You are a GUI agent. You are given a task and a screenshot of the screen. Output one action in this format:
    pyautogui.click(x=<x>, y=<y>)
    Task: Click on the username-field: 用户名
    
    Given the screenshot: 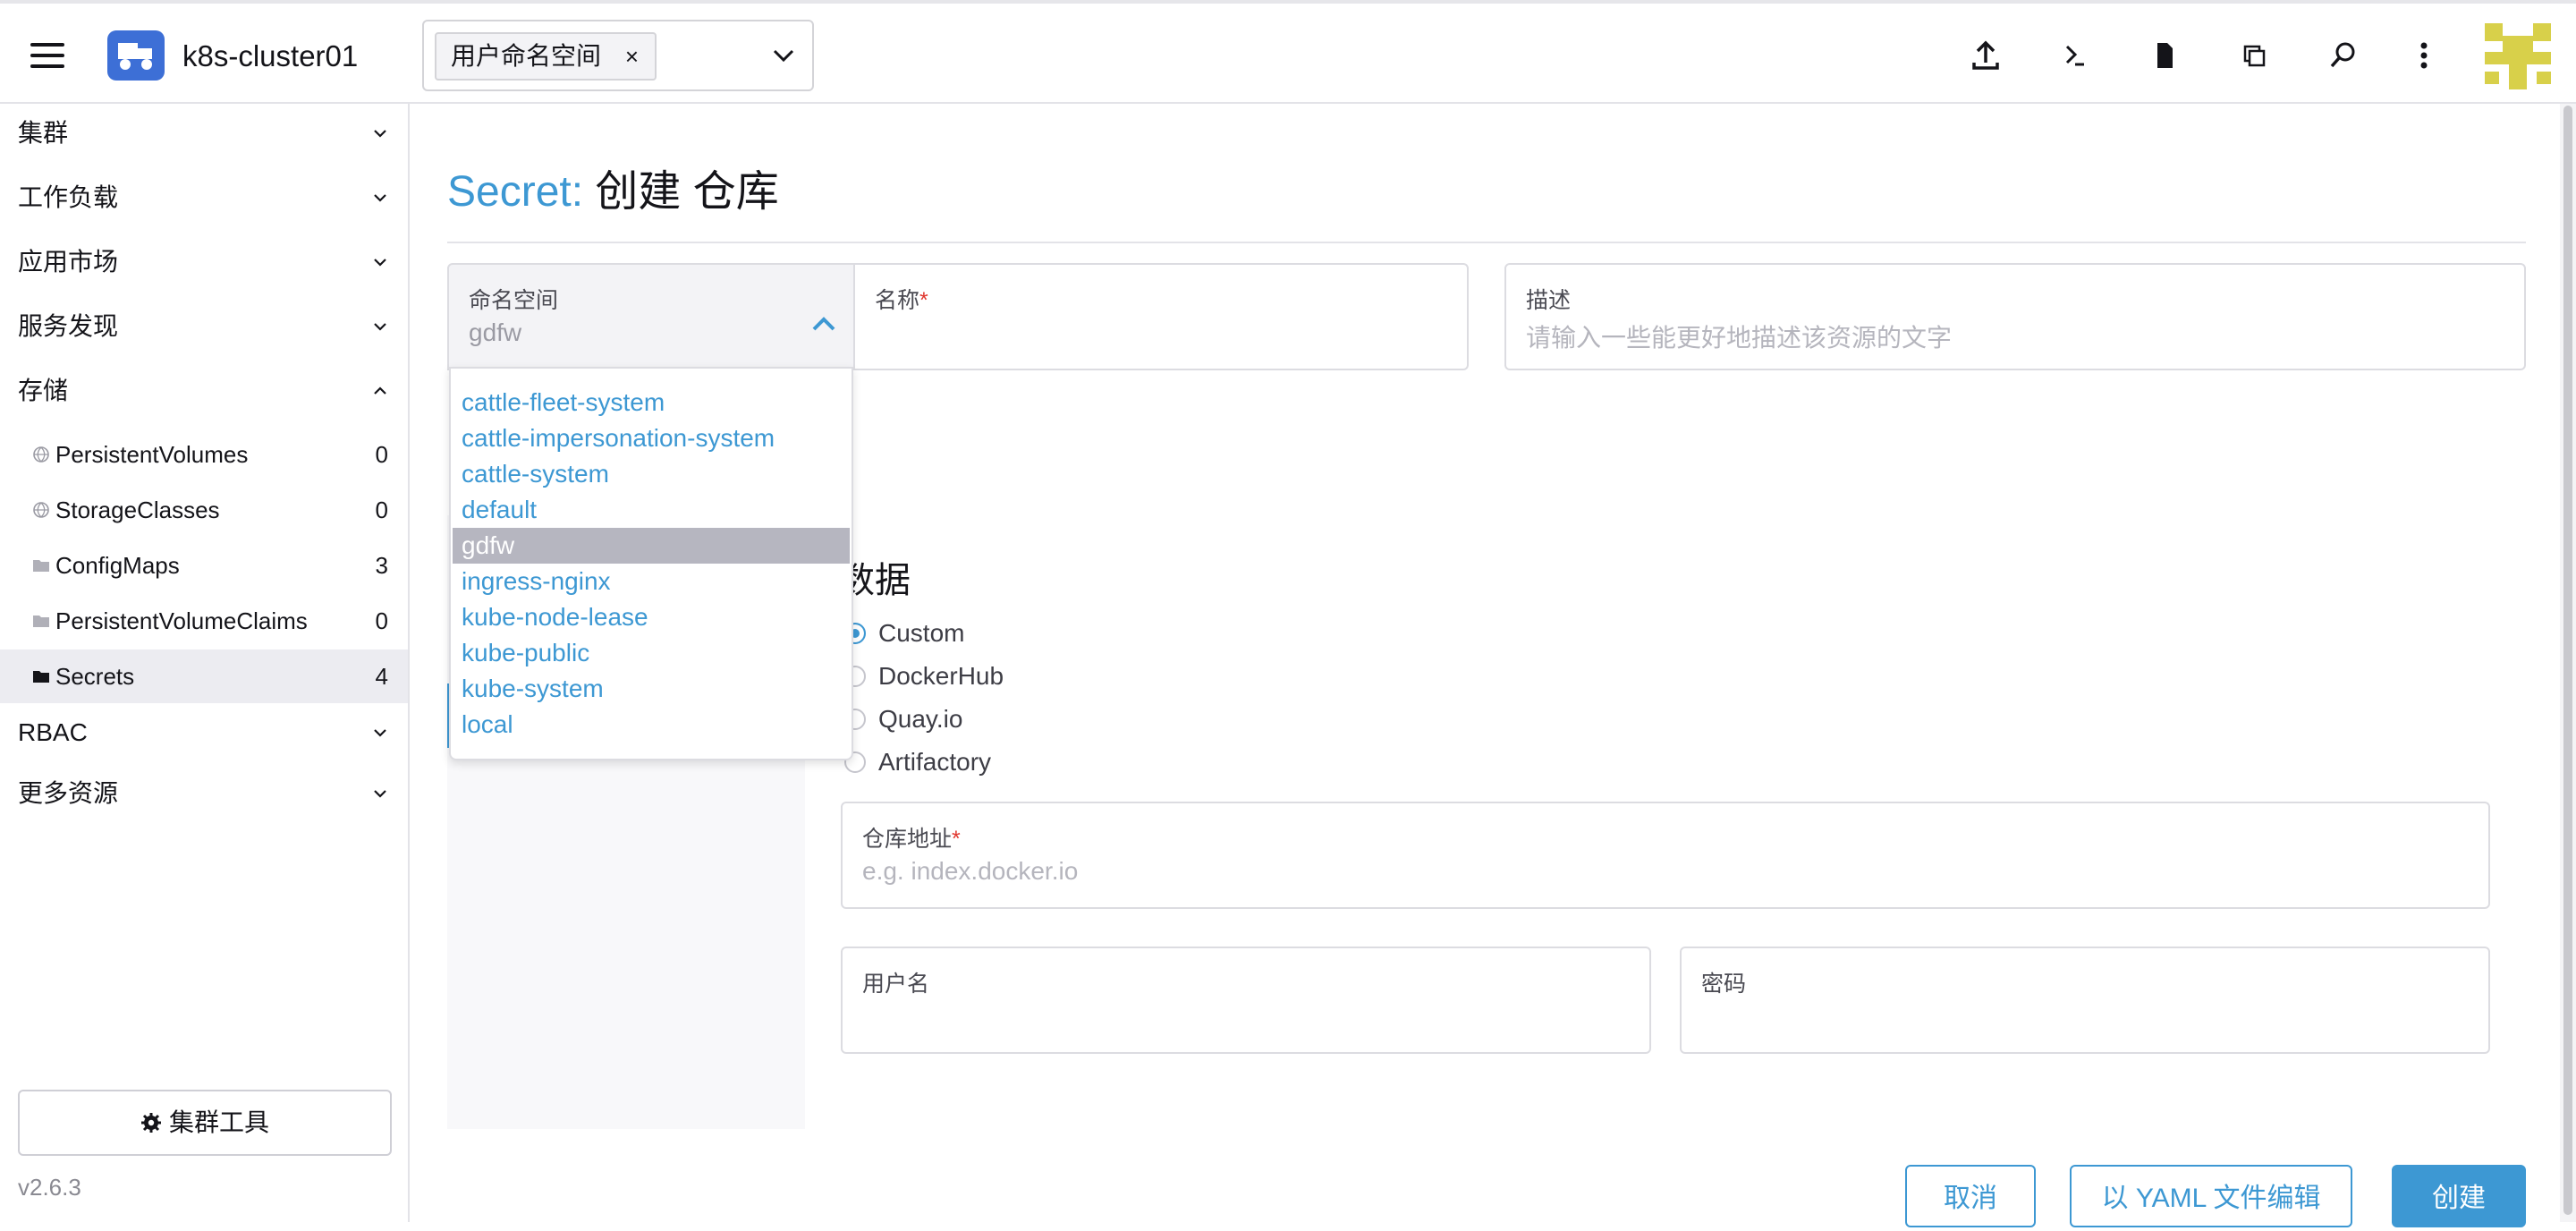 What is the action you would take?
    pyautogui.click(x=1246, y=1000)
    